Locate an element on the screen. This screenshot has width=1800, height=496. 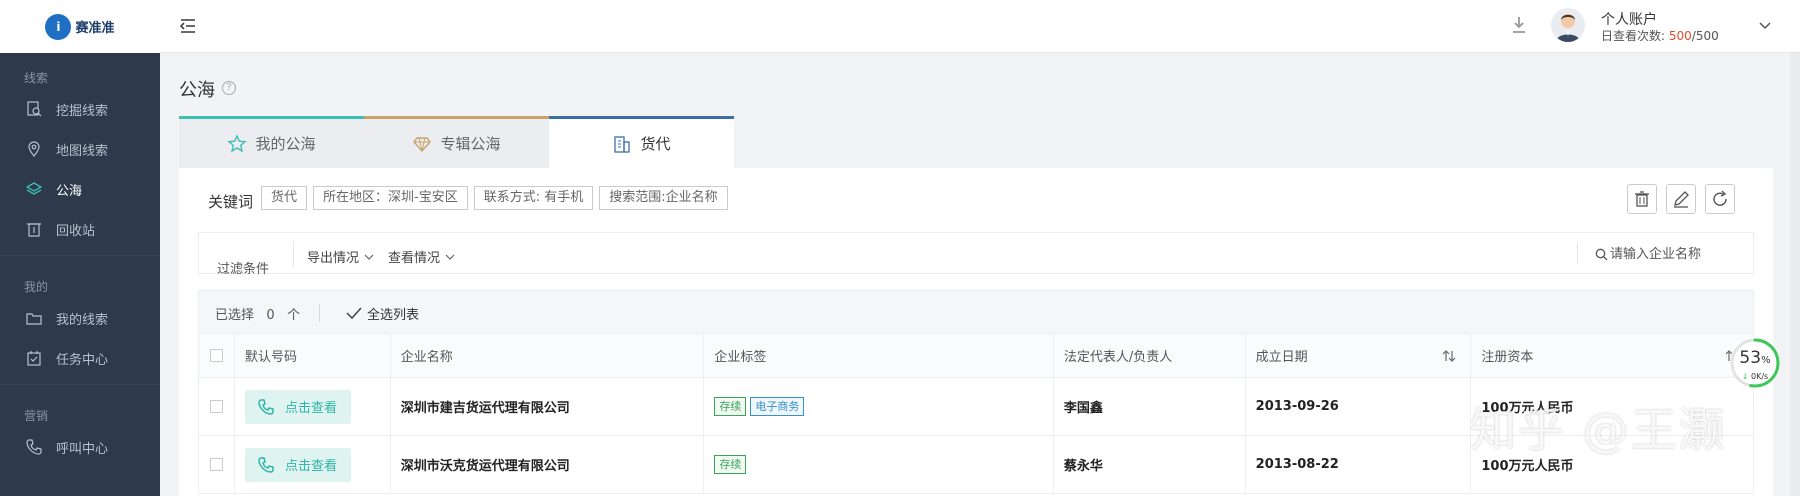
sidebar-item-public-pool: 公海 is located at coordinates (80, 189).